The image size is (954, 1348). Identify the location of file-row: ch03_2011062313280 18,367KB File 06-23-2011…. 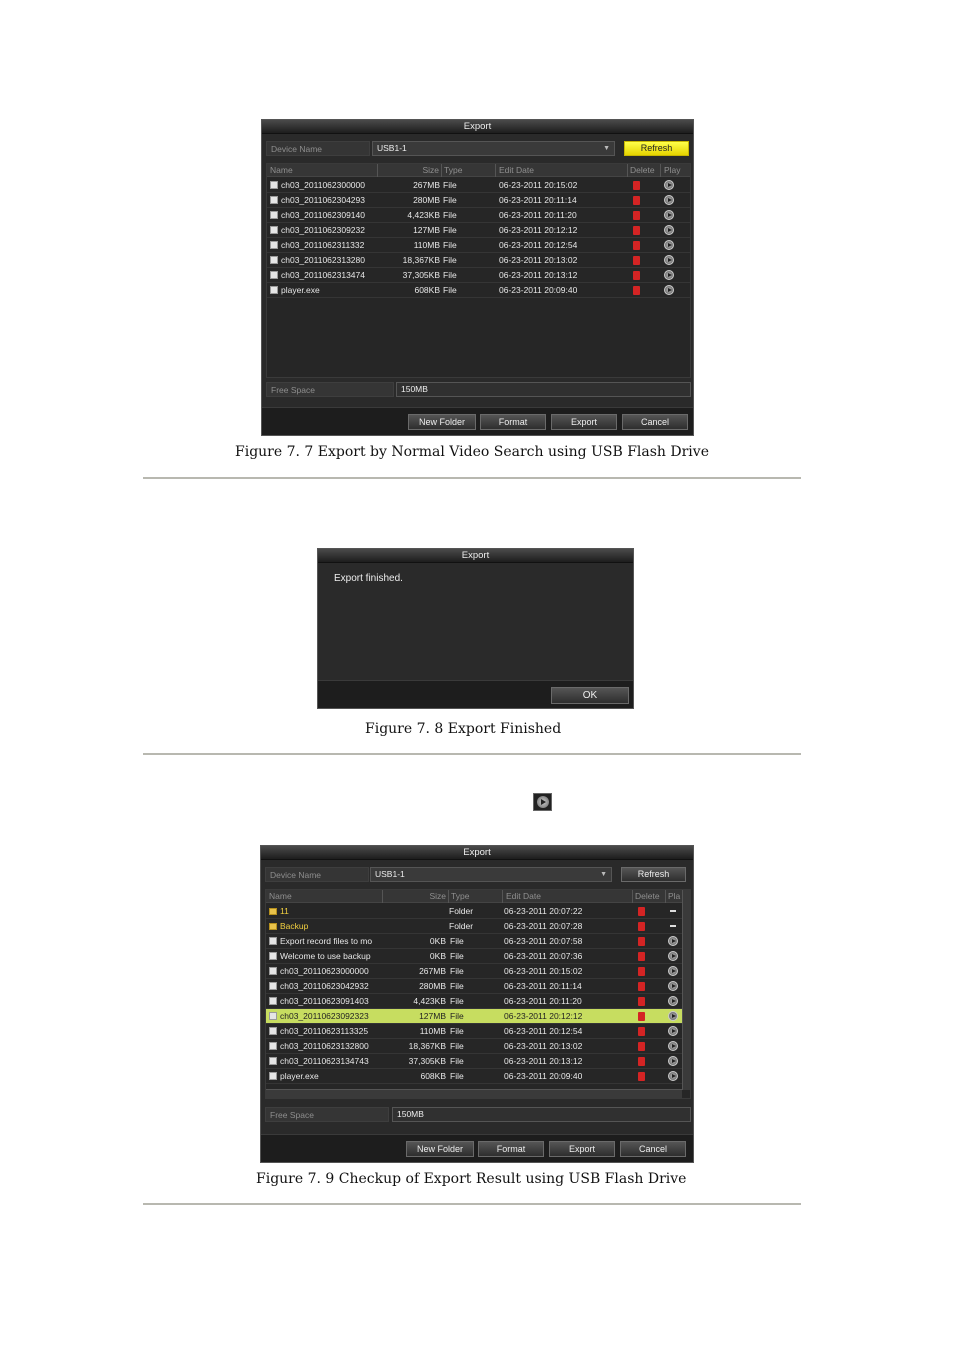
(478, 260).